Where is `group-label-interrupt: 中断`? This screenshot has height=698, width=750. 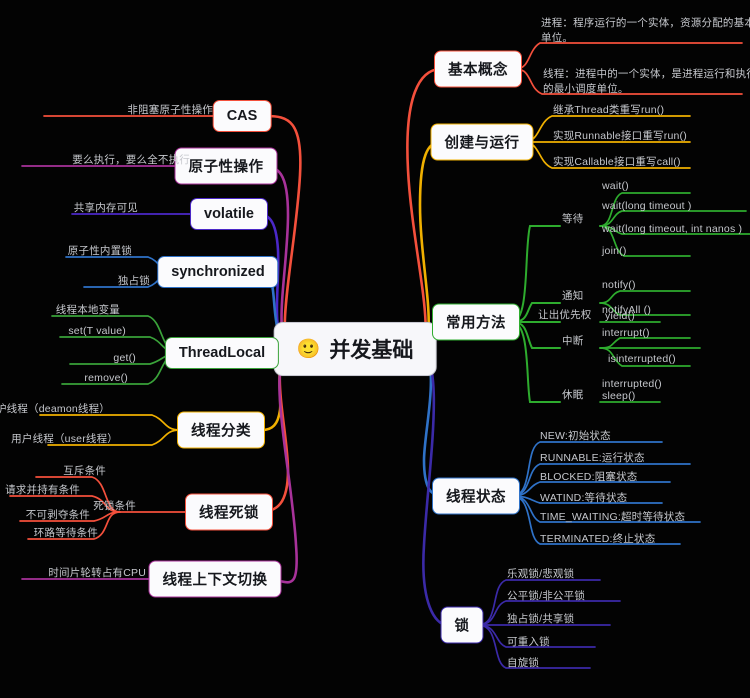
group-label-interrupt: 中断 is located at coordinates (573, 340).